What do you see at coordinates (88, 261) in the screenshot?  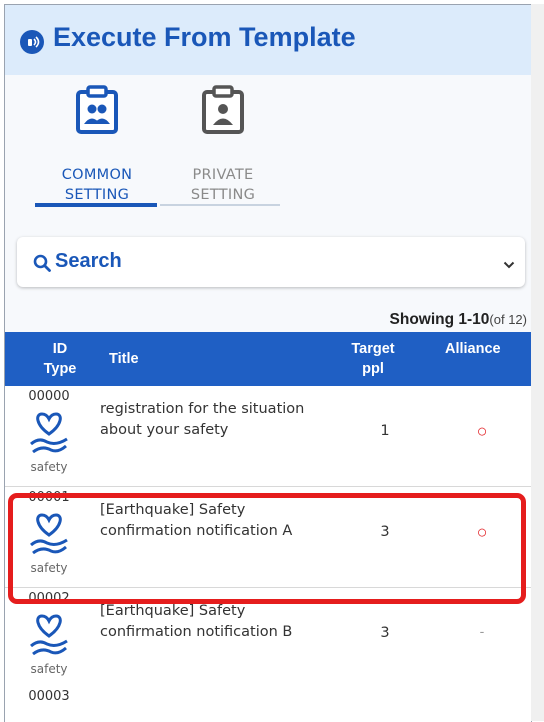 I see `search-label: Search` at bounding box center [88, 261].